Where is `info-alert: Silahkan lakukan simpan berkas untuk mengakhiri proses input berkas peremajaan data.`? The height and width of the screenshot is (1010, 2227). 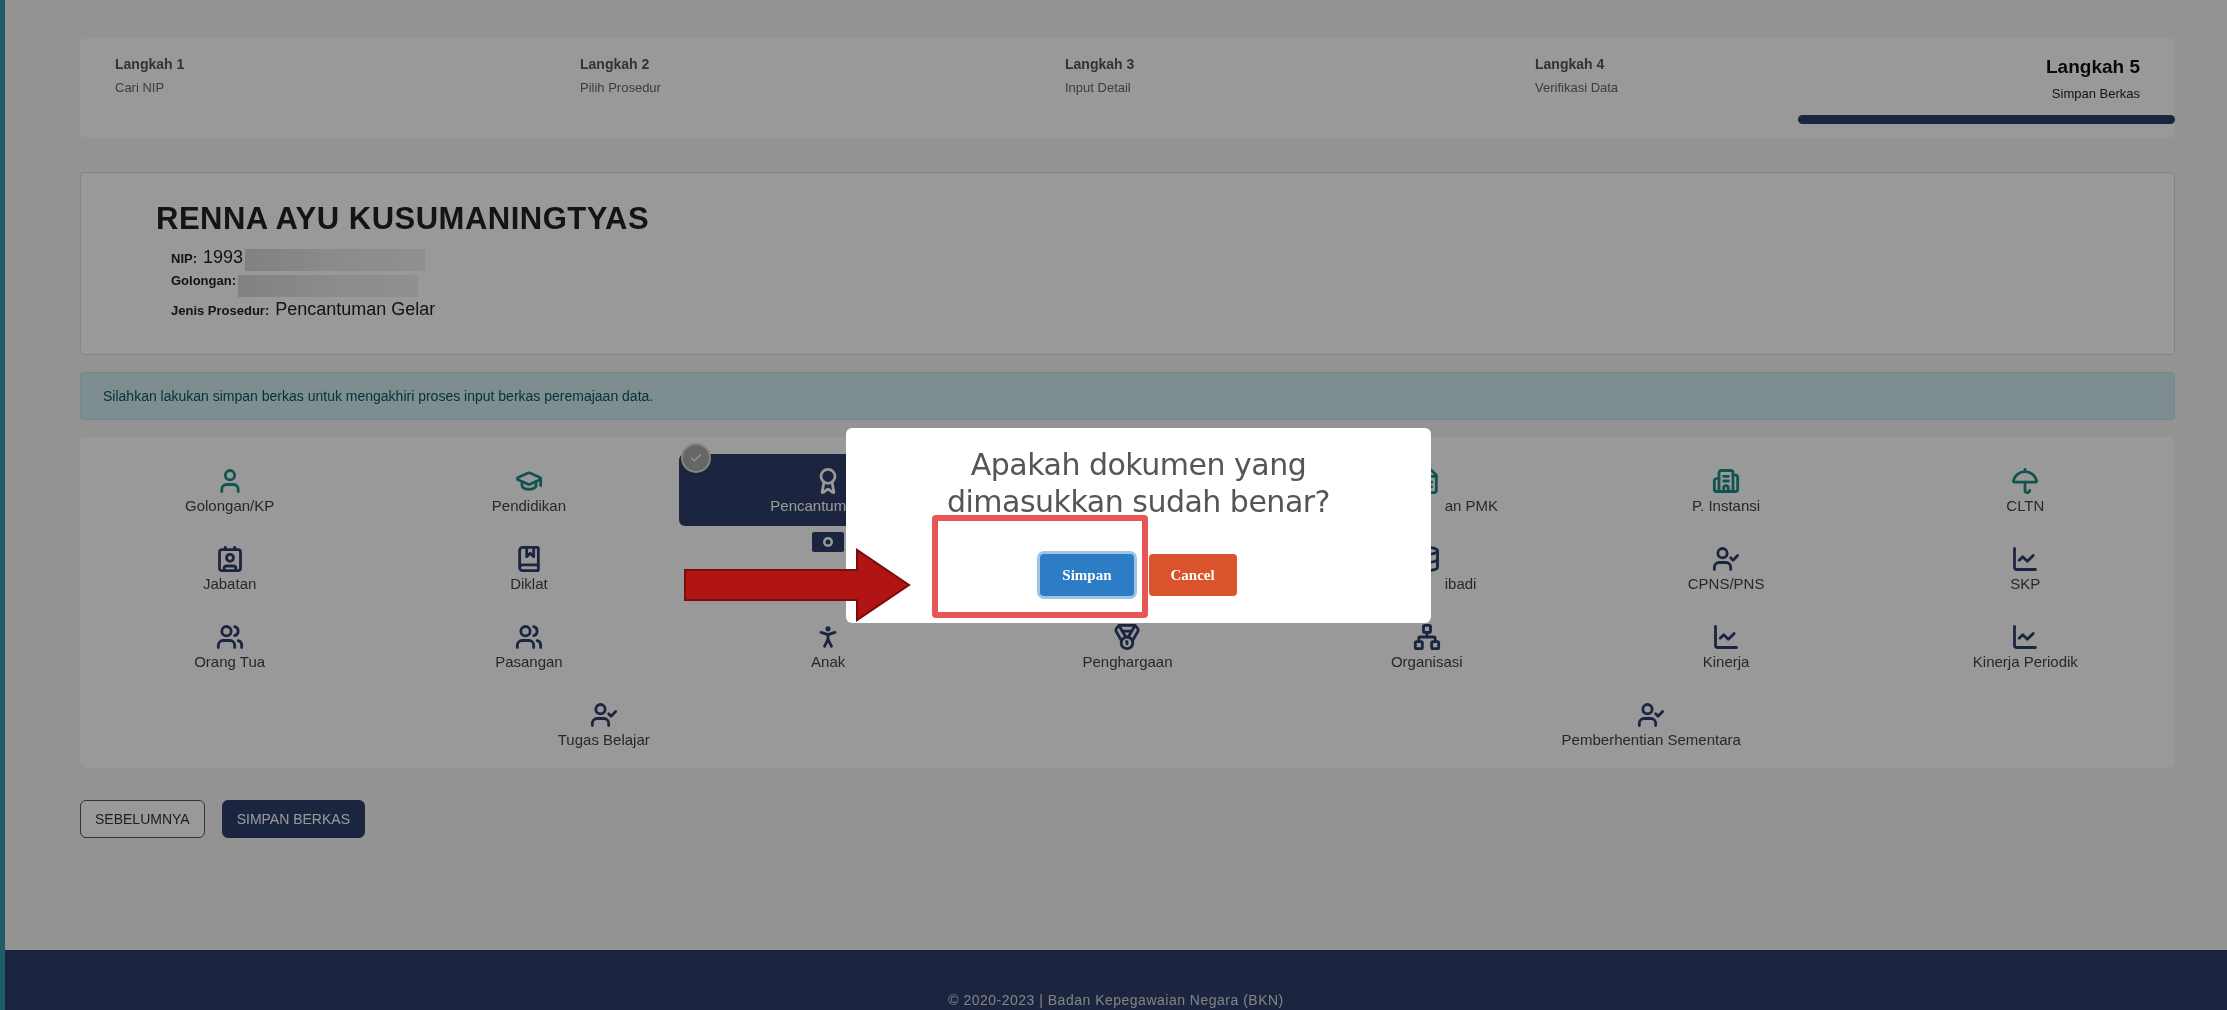 info-alert: Silahkan lakukan simpan berkas untuk mengakhiri proses input berkas peremajaan data. is located at coordinates (1127, 396).